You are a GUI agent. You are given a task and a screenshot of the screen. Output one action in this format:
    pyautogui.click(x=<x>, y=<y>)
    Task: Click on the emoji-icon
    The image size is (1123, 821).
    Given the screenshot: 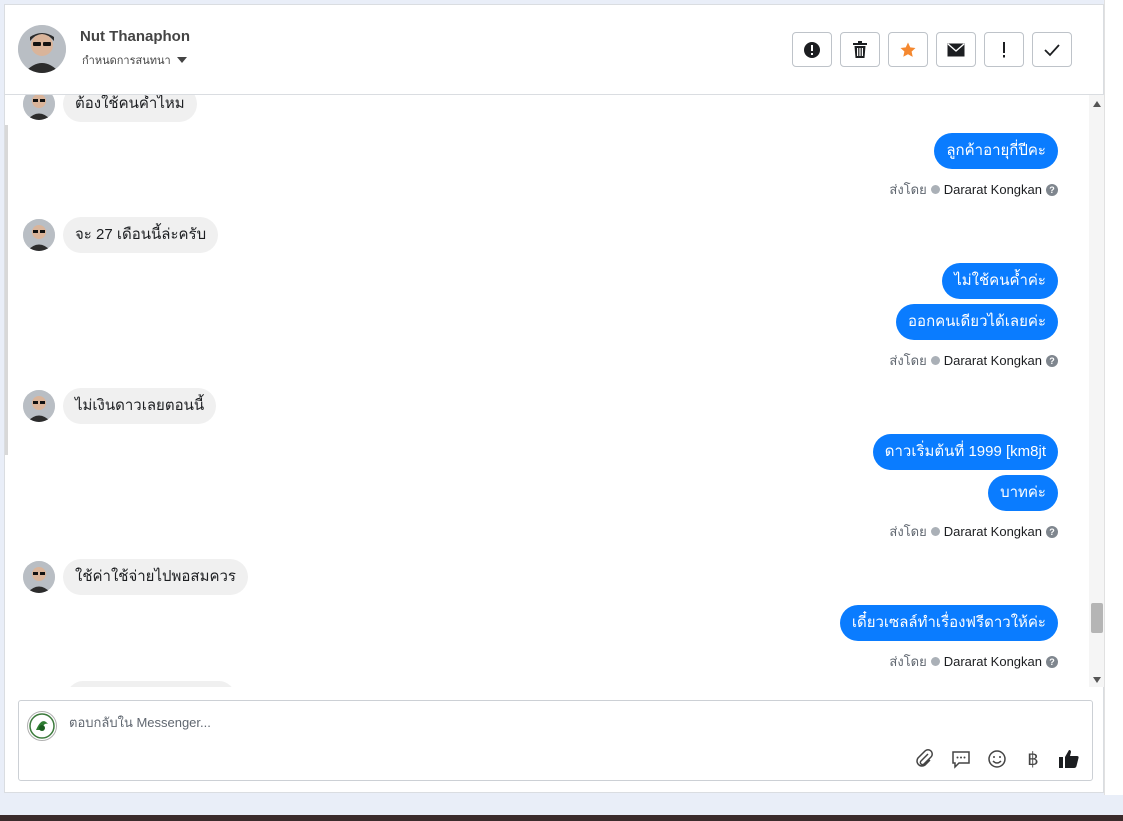 What is the action you would take?
    pyautogui.click(x=997, y=759)
    